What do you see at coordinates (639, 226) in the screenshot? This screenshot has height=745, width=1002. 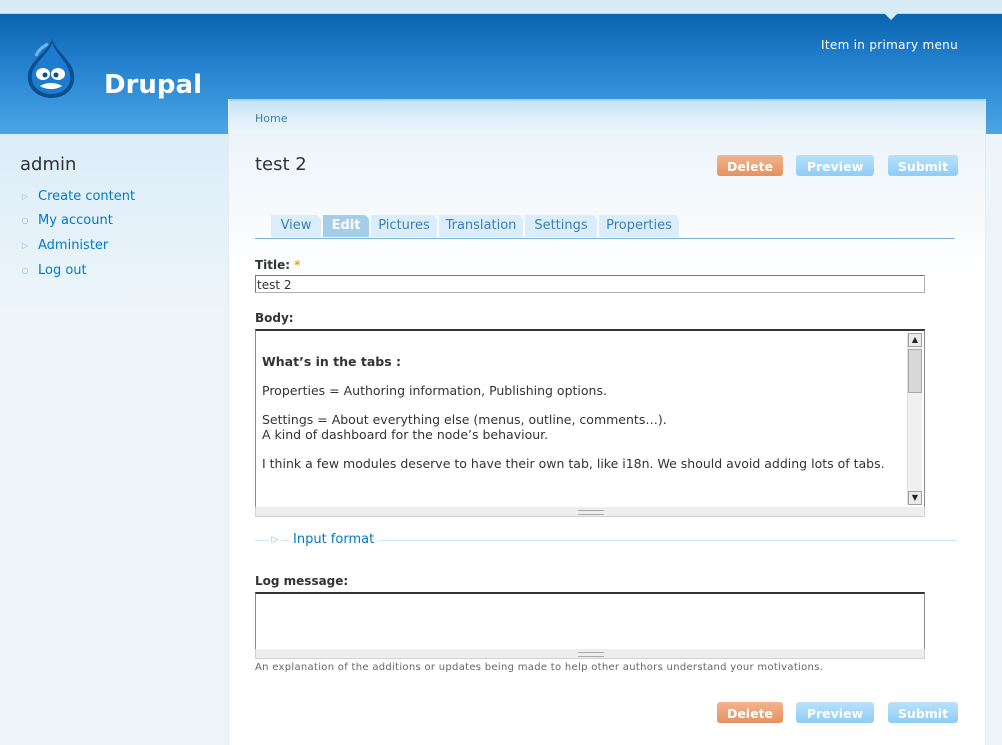 I see `tab-properties: Properties` at bounding box center [639, 226].